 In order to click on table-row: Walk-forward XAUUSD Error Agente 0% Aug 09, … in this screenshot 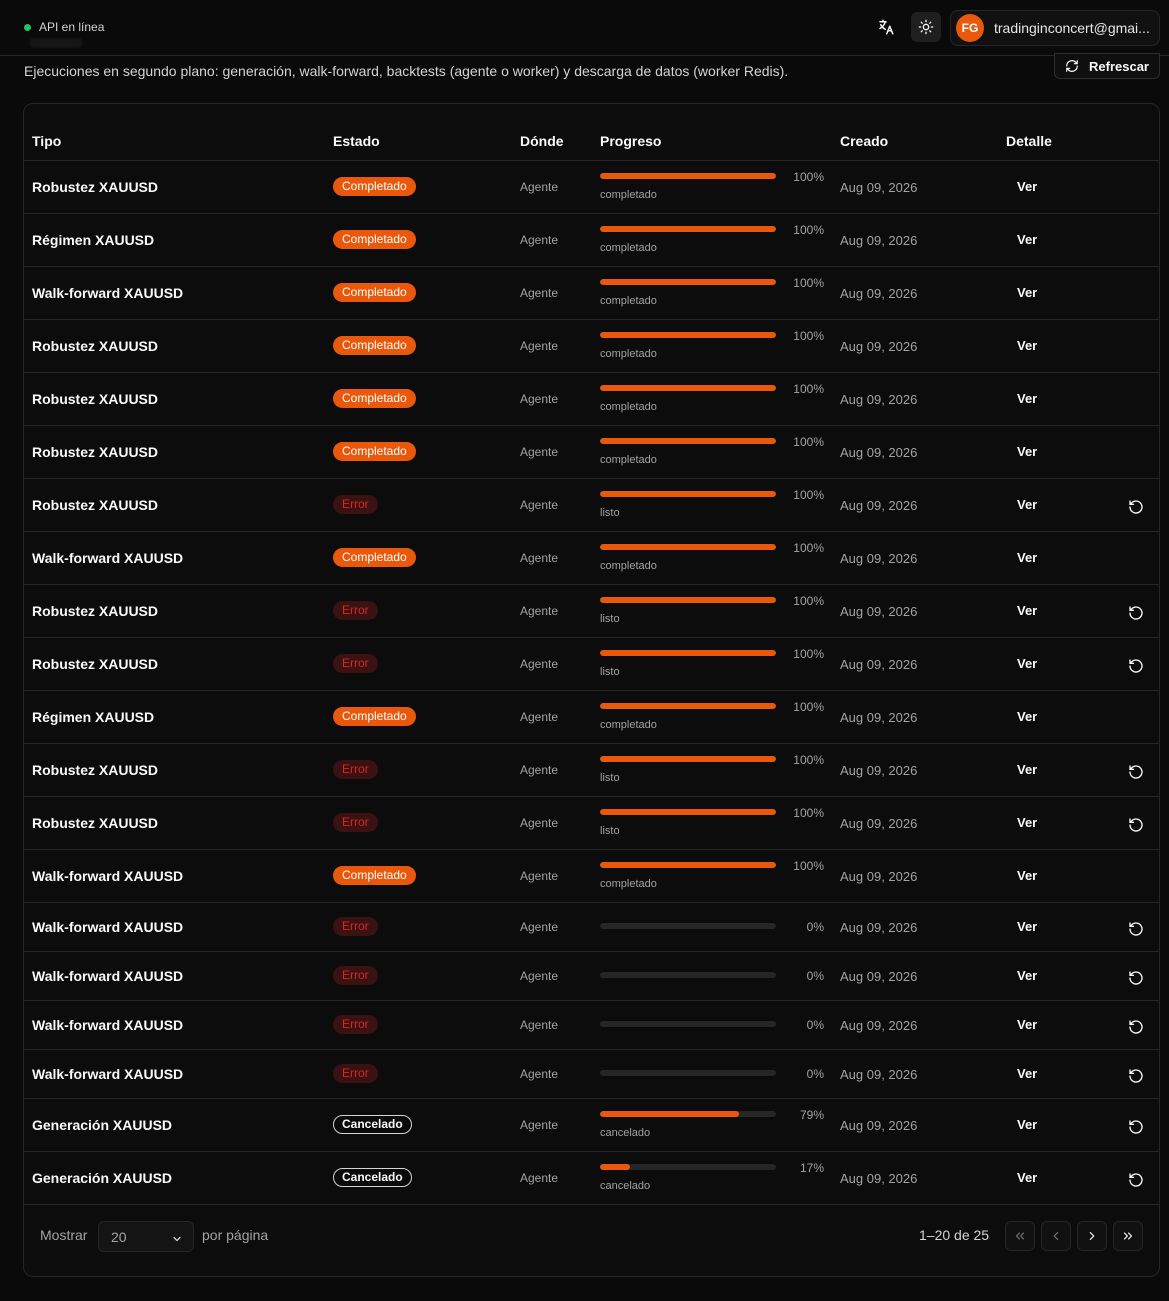, I will do `click(591, 927)`.